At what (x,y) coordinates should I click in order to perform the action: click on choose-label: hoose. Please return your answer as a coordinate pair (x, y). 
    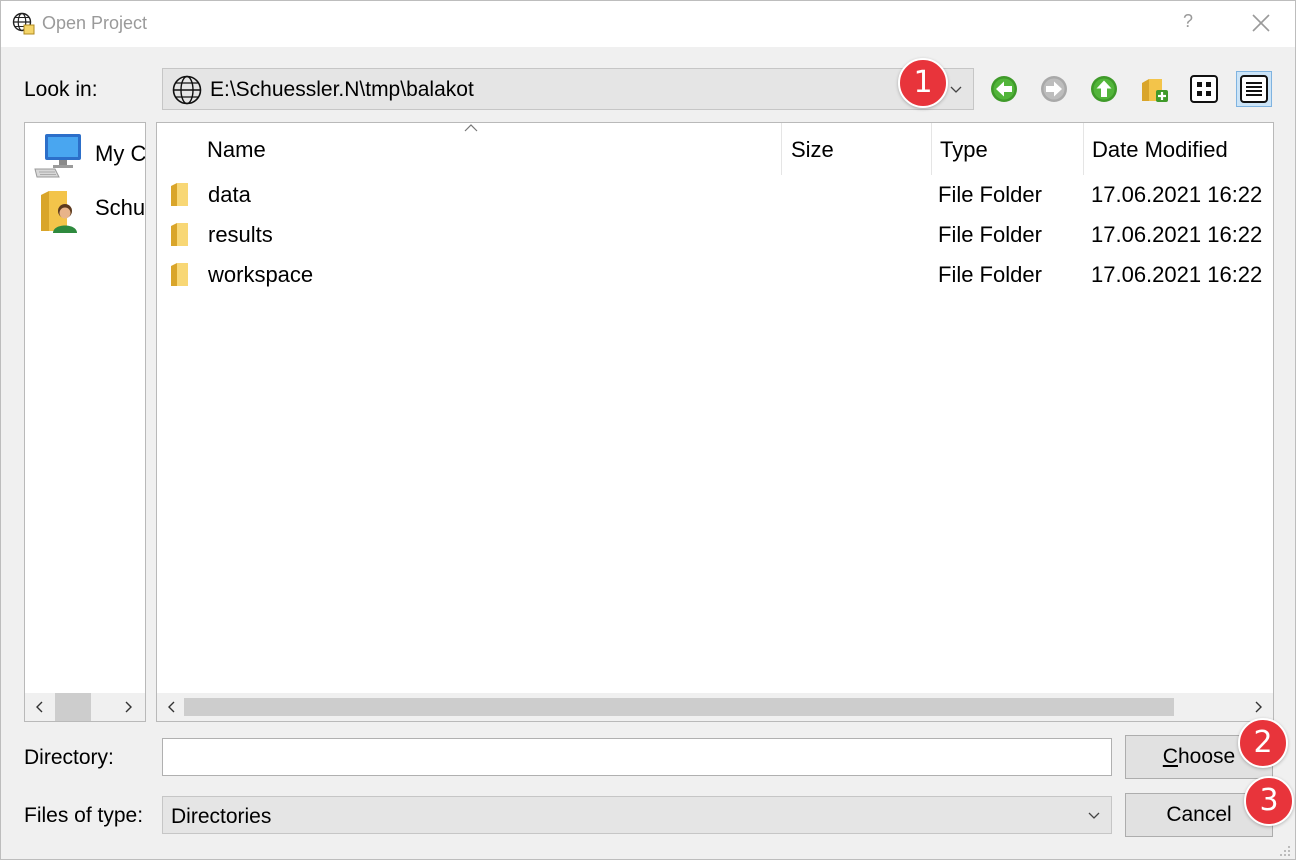
    Looking at the image, I should click on (1206, 756).